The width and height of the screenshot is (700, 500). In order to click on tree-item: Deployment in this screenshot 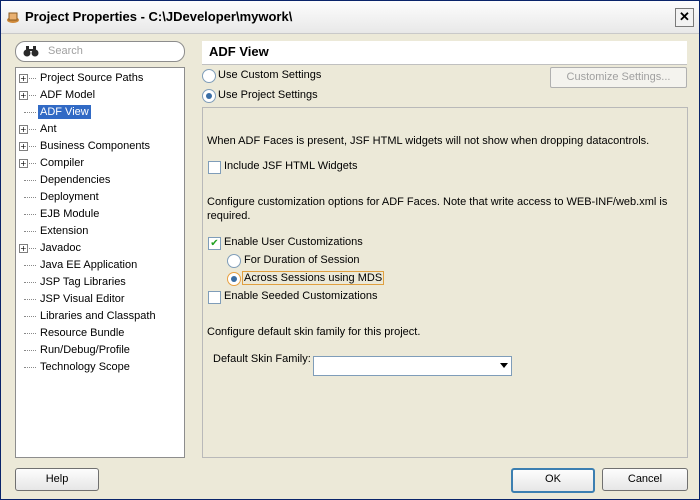, I will do `click(99, 197)`.